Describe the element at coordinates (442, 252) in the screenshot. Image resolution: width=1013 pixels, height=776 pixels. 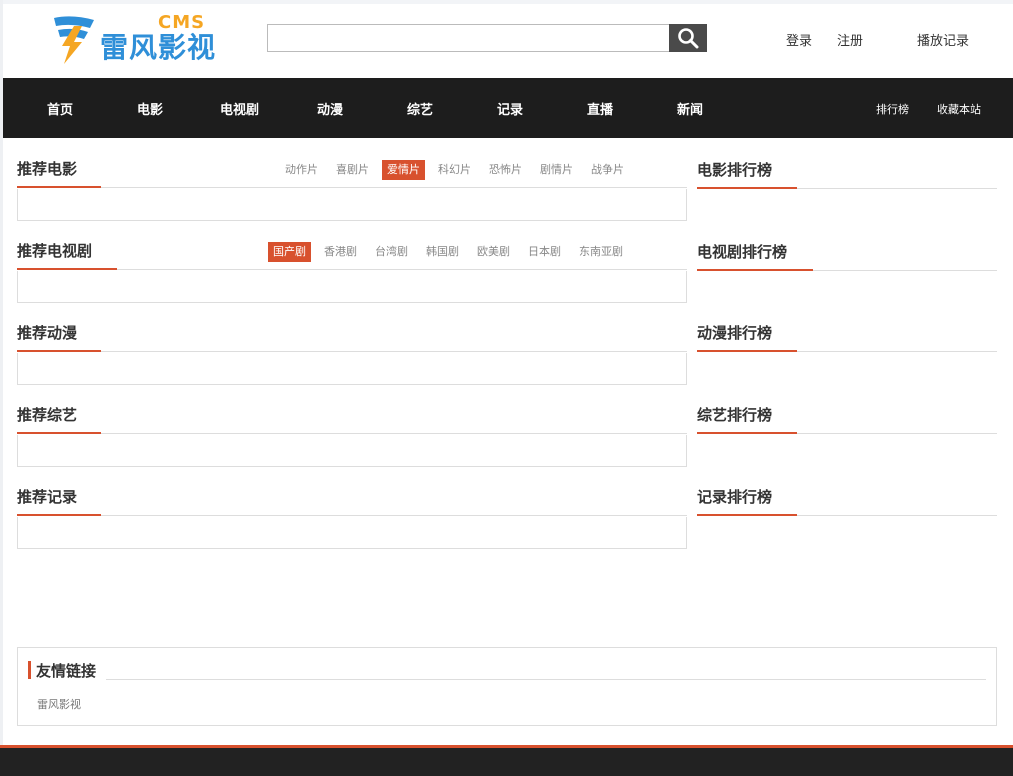
I see `tab-korea: 韩国剧` at that location.